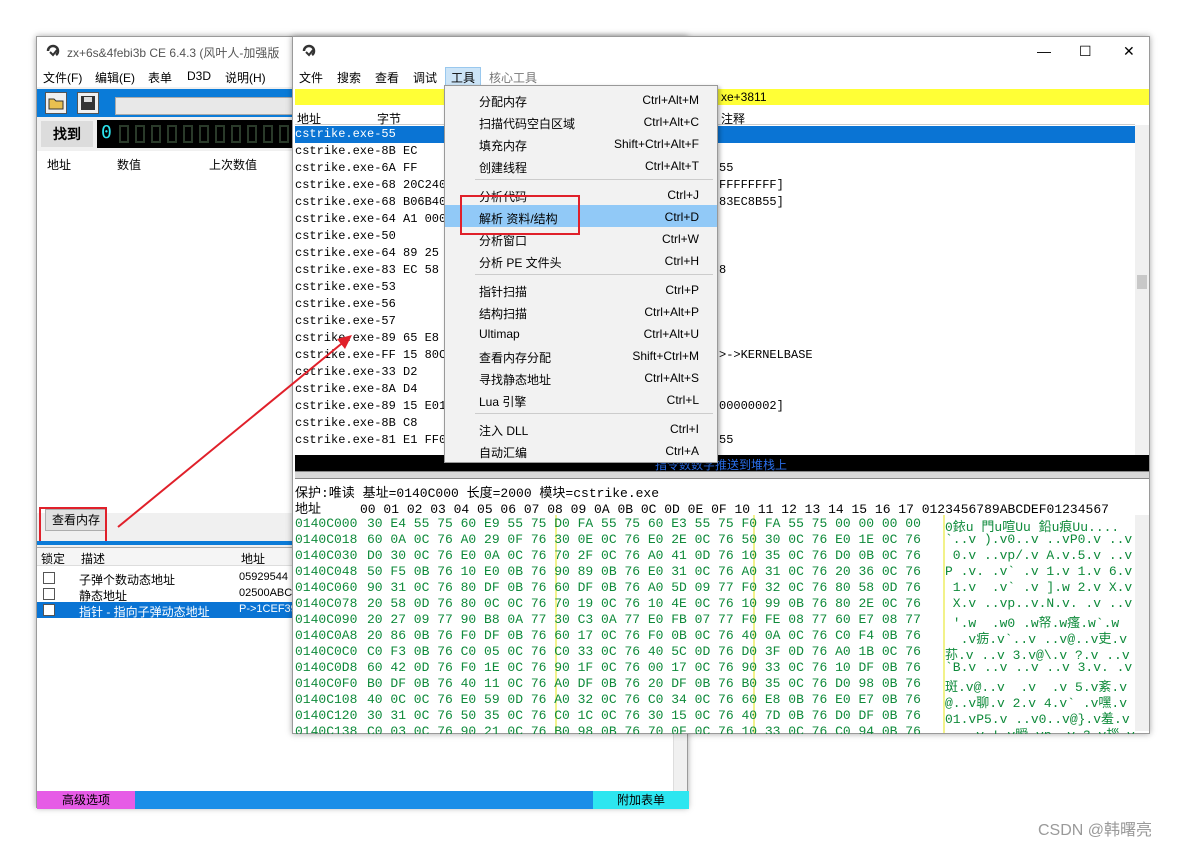  Describe the element at coordinates (1095, 830) in the screenshot. I see `watermark: CSDN @韩曙亮` at that location.